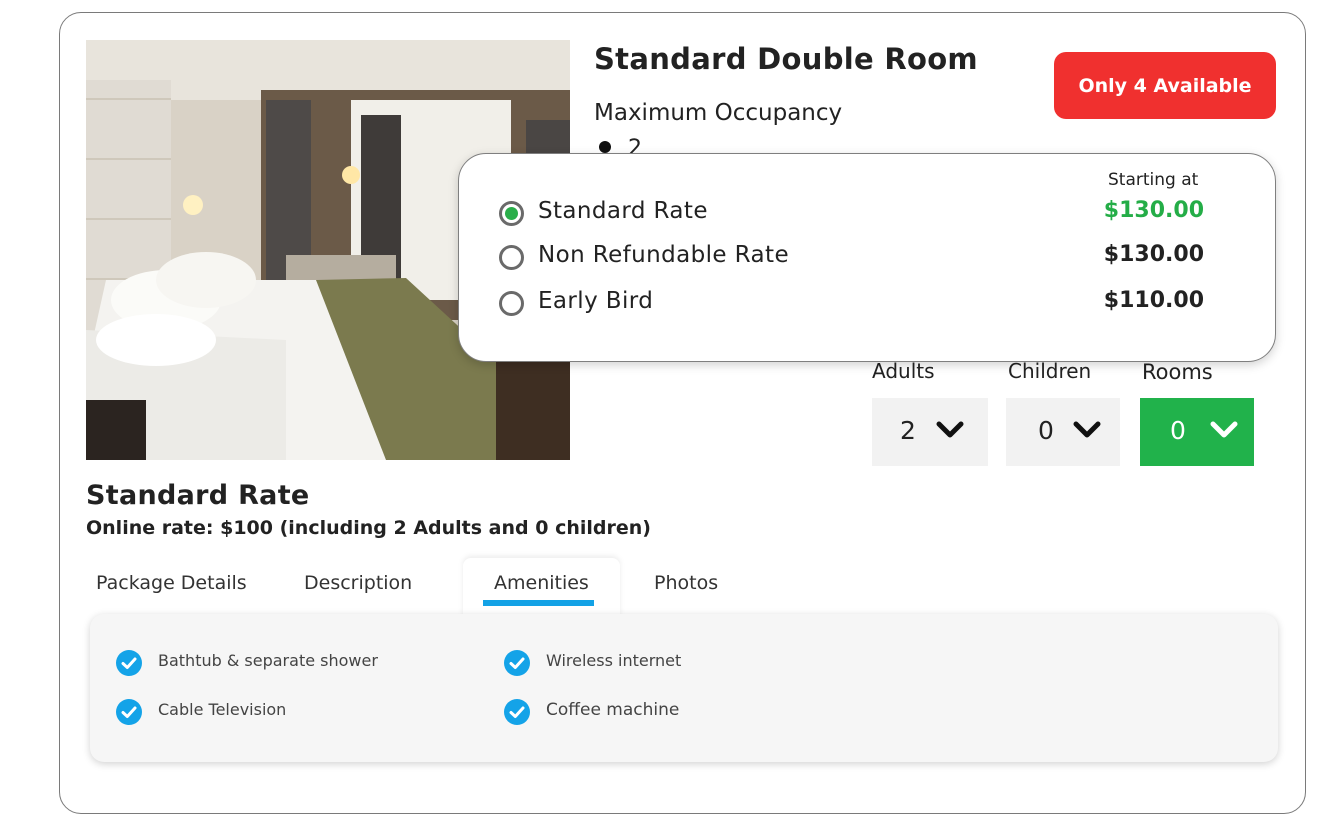 This screenshot has width=1338, height=814. Describe the element at coordinates (1153, 300) in the screenshot. I see `rate-option-price: $110.00` at that location.